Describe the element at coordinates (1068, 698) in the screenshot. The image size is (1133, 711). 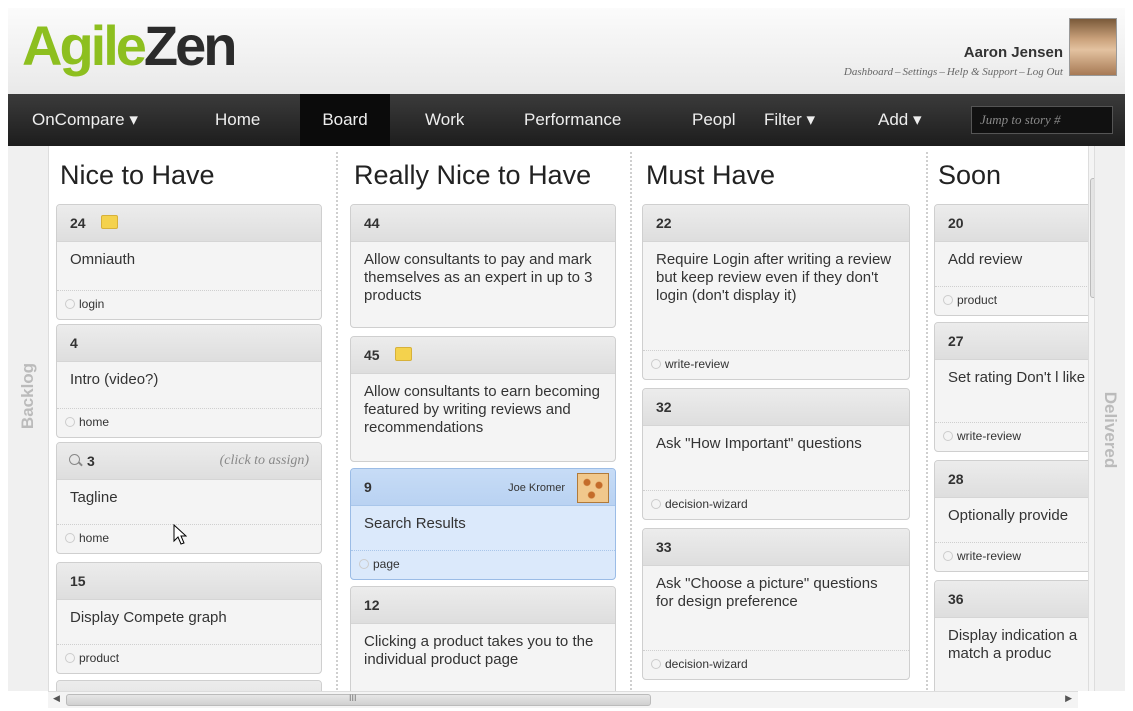
I see `scroll-right-arrow-icon: ▶` at that location.